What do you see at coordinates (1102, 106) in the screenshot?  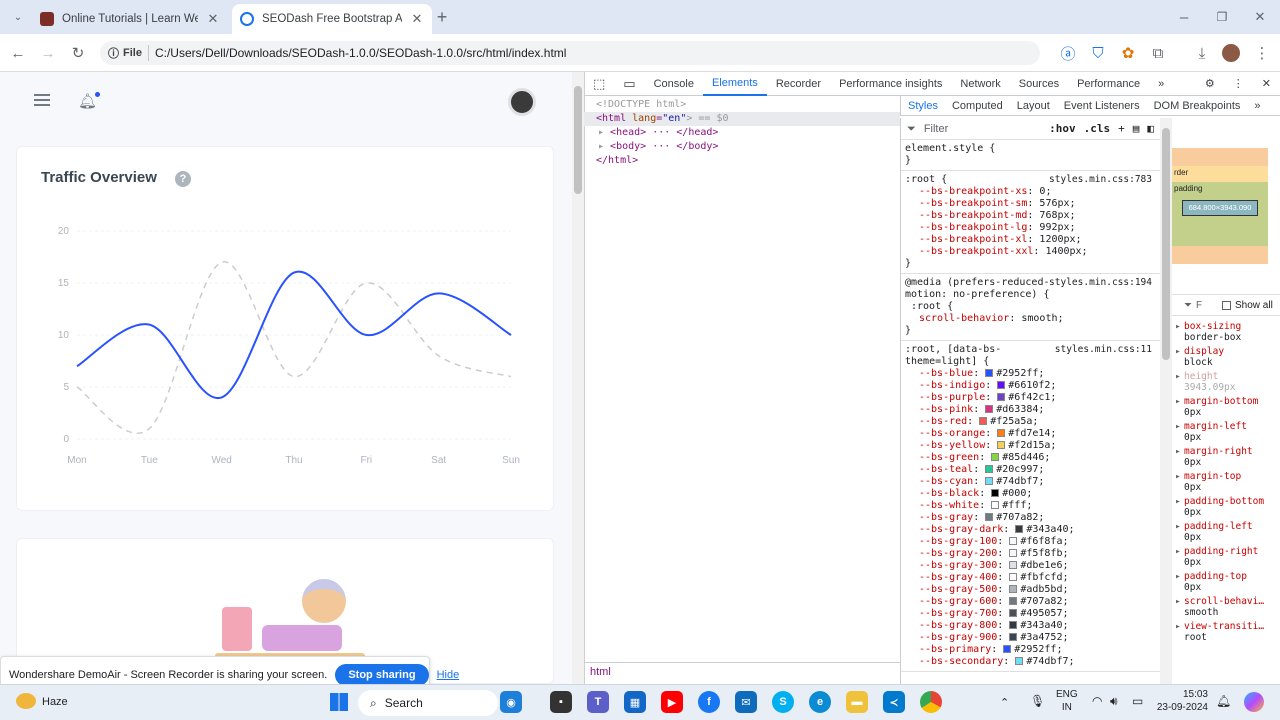 I see `subtab-event-listeners: Event Listeners` at bounding box center [1102, 106].